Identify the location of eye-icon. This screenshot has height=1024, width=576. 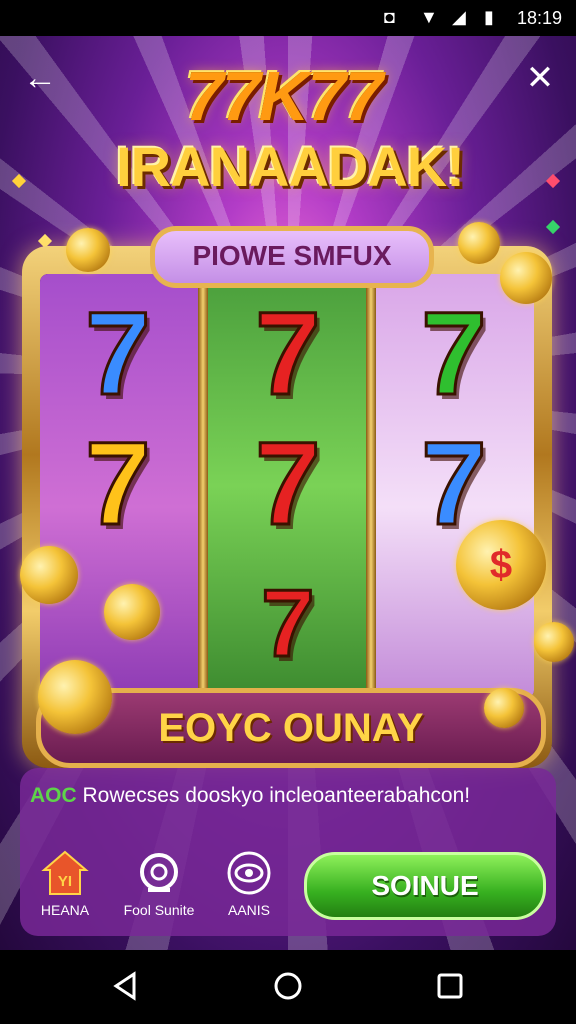
(249, 873).